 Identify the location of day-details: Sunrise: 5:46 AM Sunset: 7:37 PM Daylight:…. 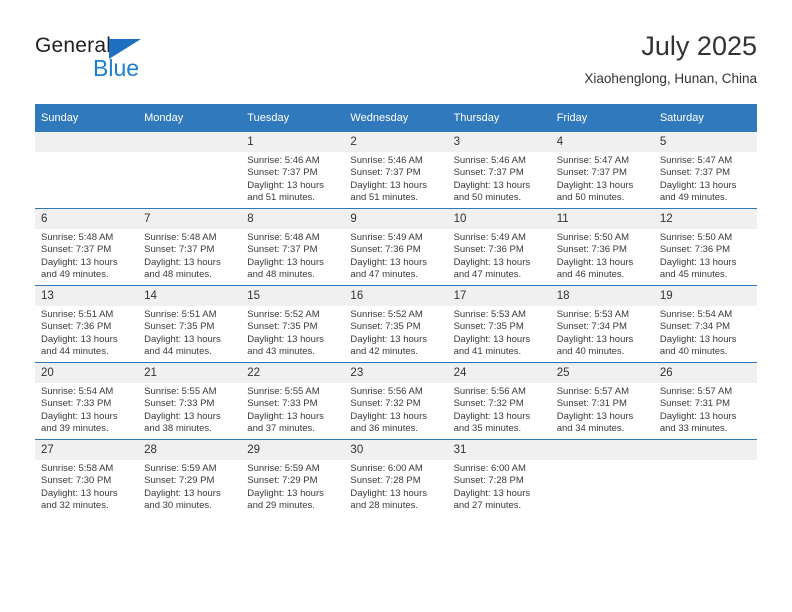
(395, 178).